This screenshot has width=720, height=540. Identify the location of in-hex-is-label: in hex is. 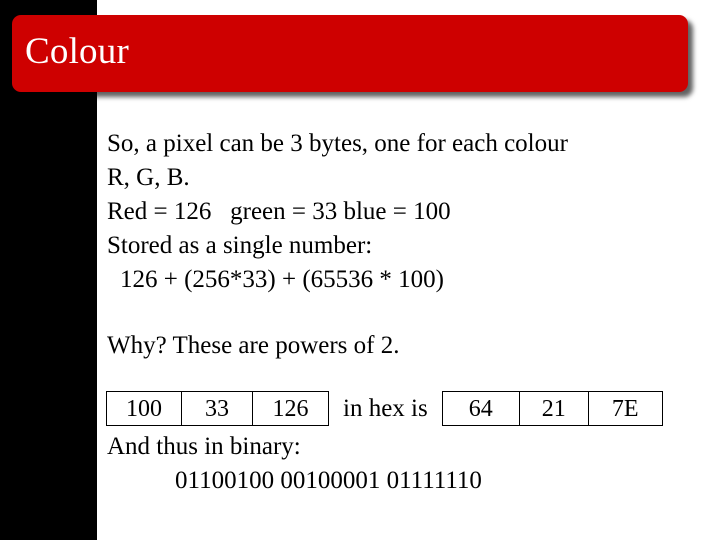
(385, 408).